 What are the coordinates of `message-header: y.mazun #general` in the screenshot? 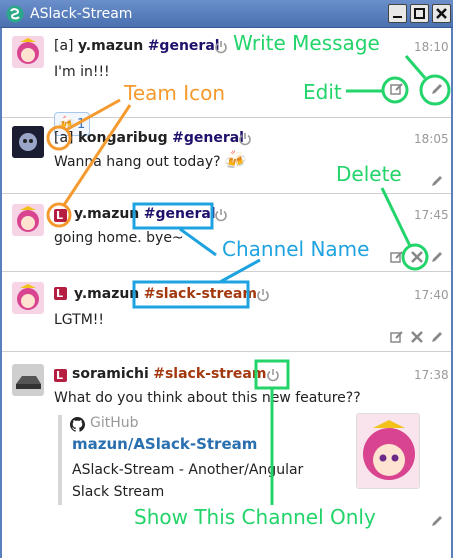 It's located at (145, 214).